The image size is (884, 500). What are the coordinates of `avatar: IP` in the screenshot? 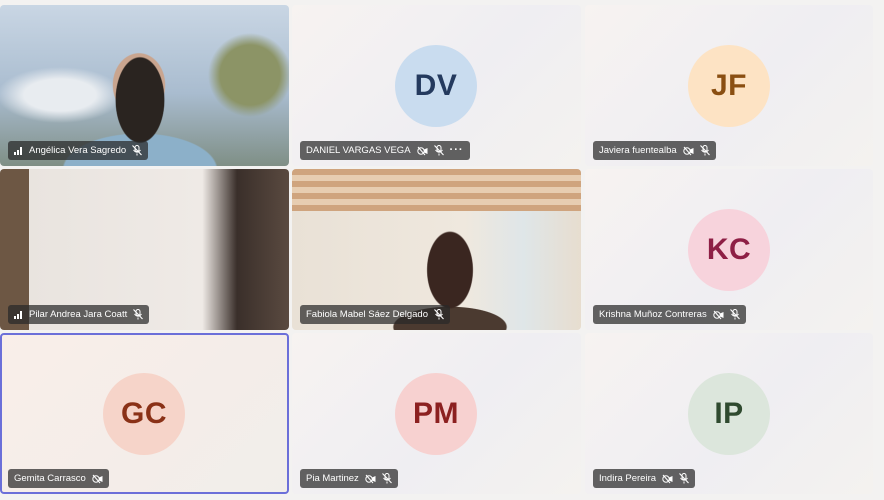 It's located at (729, 414).